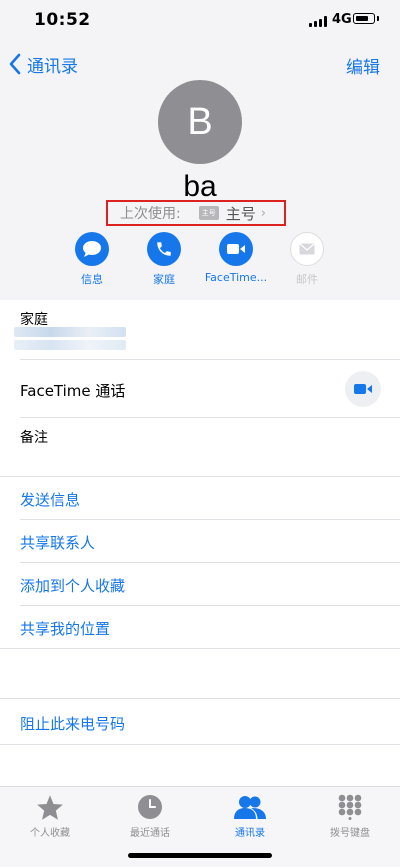  Describe the element at coordinates (164, 259) in the screenshot. I see `call-action: 家庭` at that location.